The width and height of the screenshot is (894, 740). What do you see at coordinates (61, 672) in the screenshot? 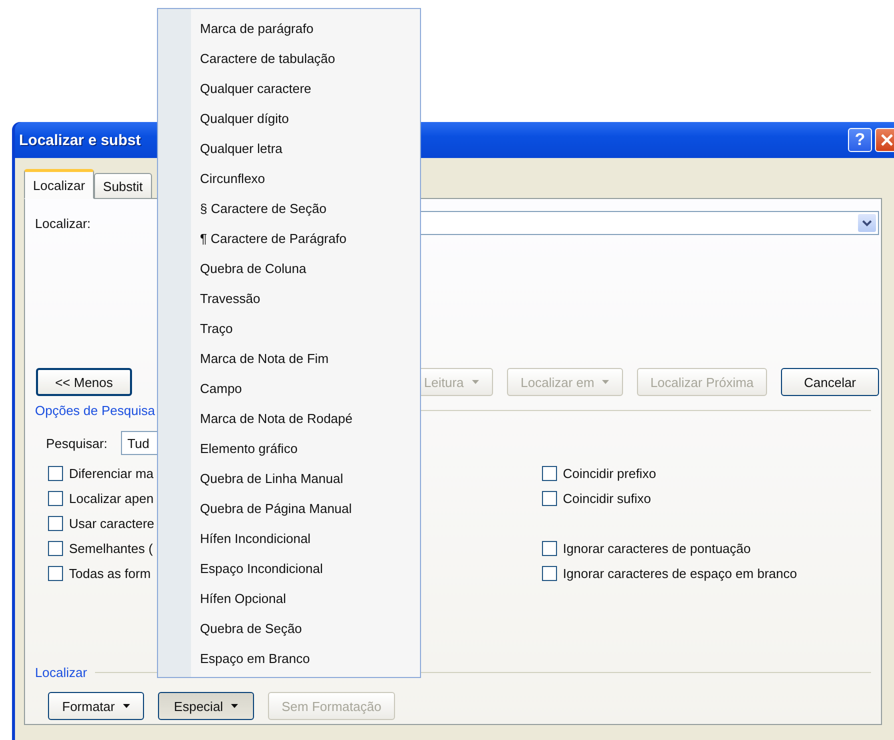
I see `group-title: Localizar` at bounding box center [61, 672].